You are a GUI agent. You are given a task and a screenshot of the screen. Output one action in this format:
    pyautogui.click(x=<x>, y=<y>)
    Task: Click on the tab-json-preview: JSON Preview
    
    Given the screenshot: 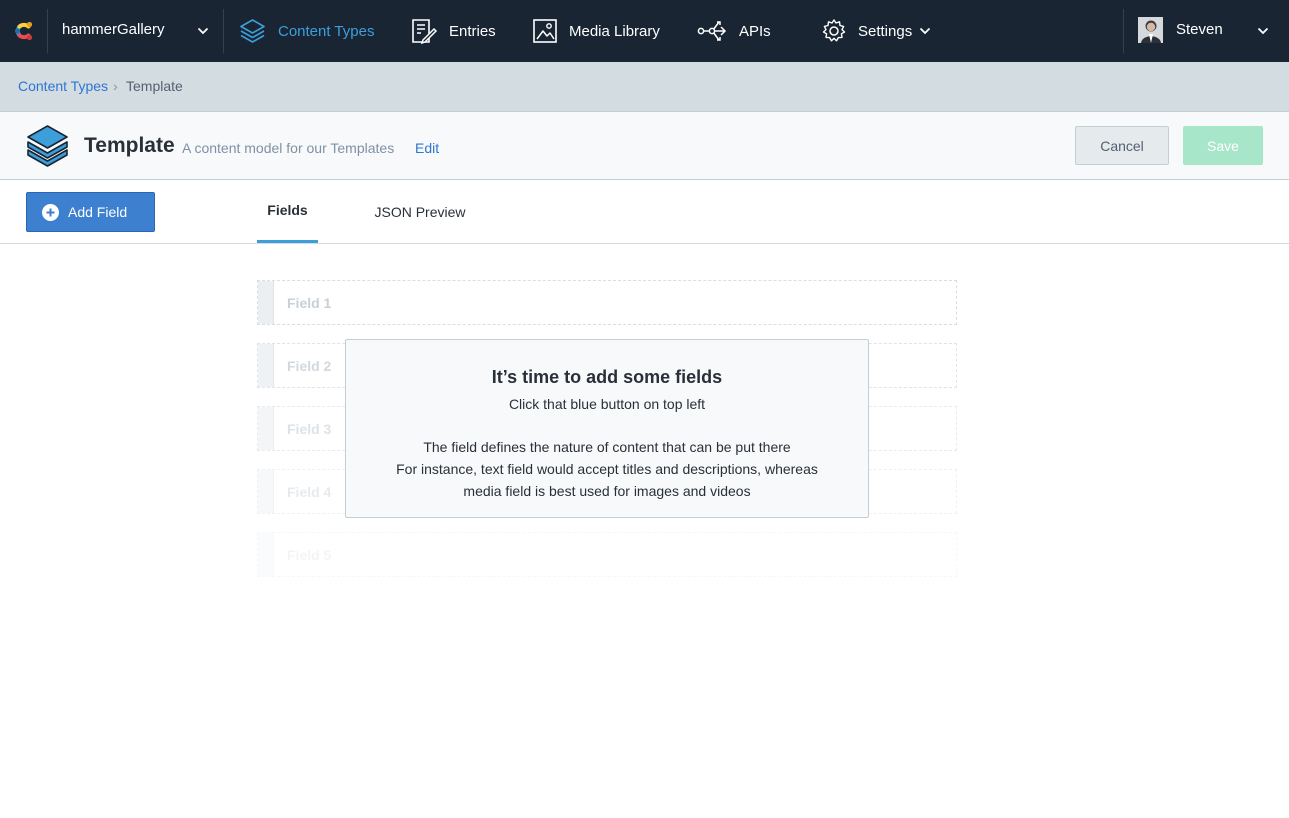 What is the action you would take?
    pyautogui.click(x=420, y=211)
    